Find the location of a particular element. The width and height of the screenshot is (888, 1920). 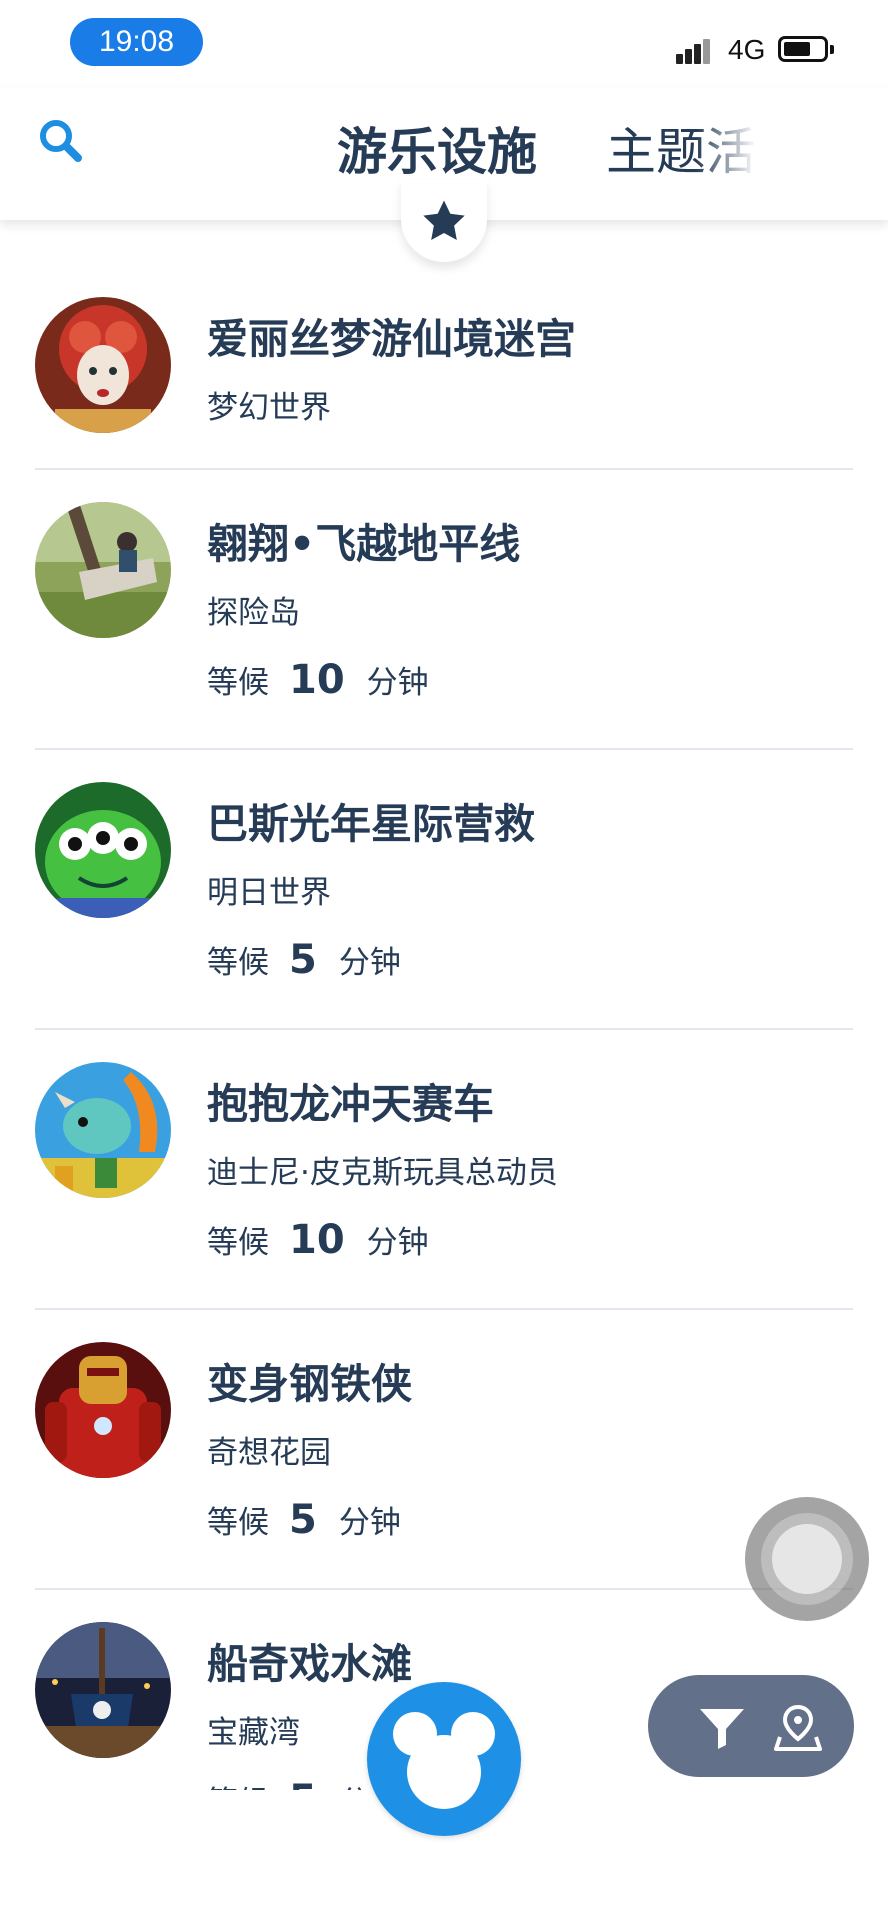

tab-themed-events: 主题活 is located at coordinates (681, 148).